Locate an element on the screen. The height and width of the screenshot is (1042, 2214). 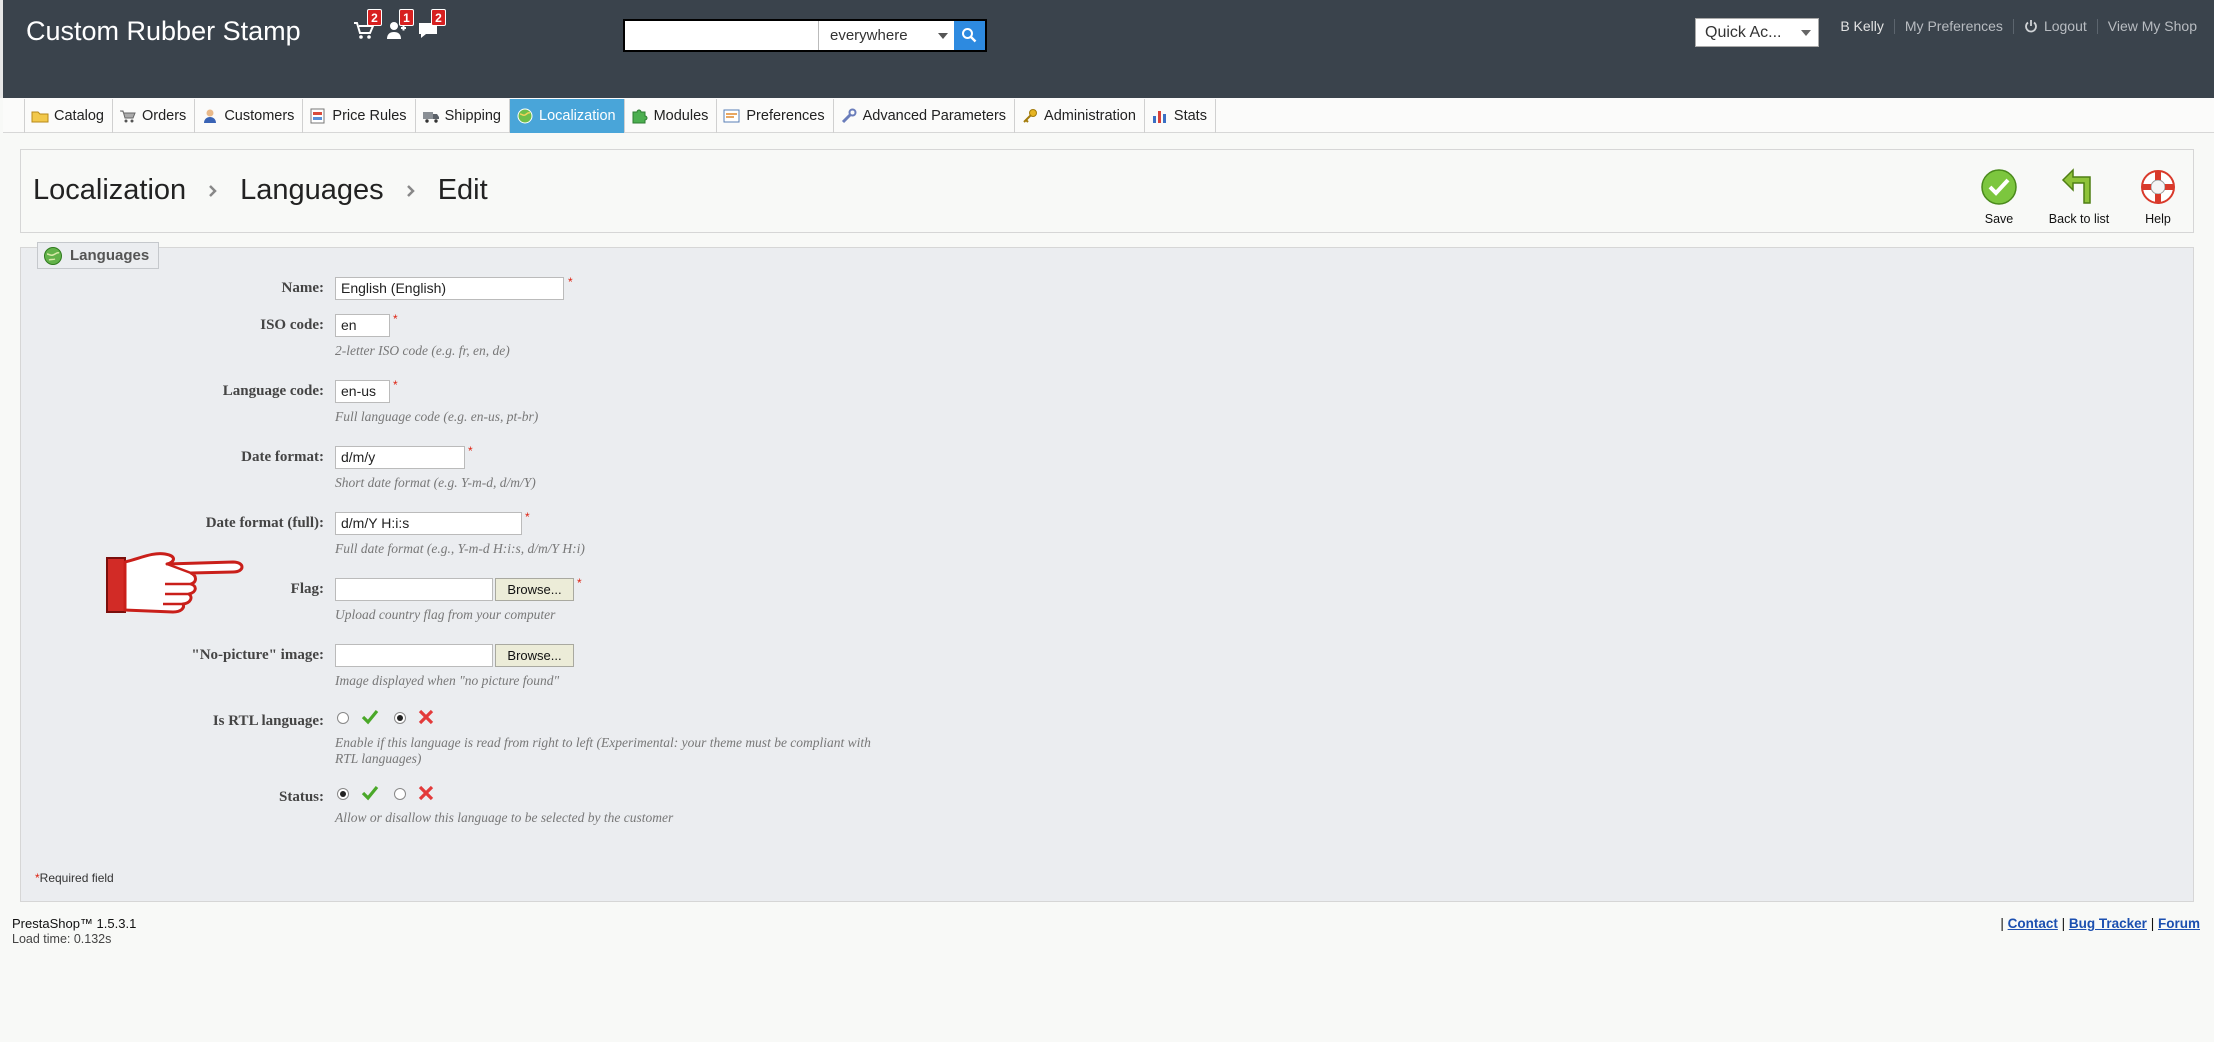
tab-label: Orders is located at coordinates (164, 116).